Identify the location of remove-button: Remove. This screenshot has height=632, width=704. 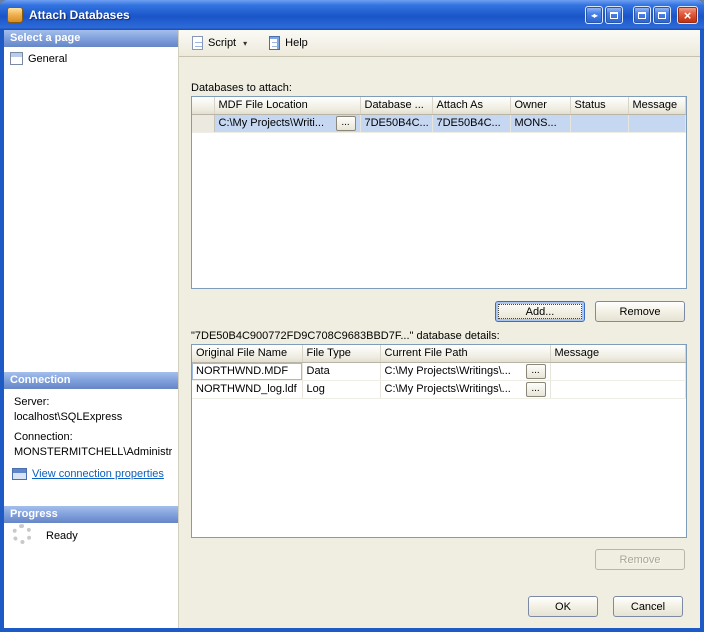
(640, 311).